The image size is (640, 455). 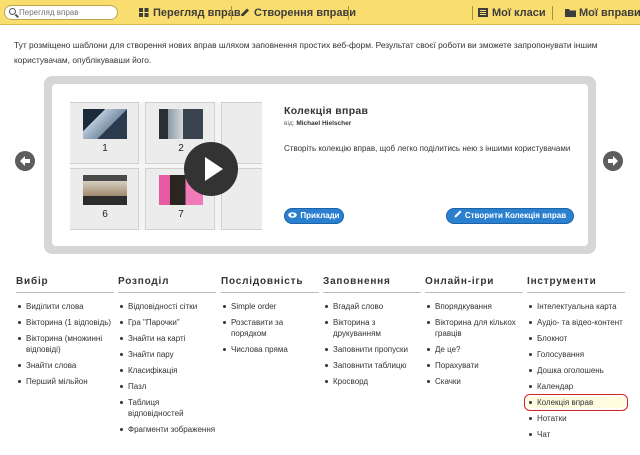 I want to click on template-link: Класифікація, so click(x=167, y=370).